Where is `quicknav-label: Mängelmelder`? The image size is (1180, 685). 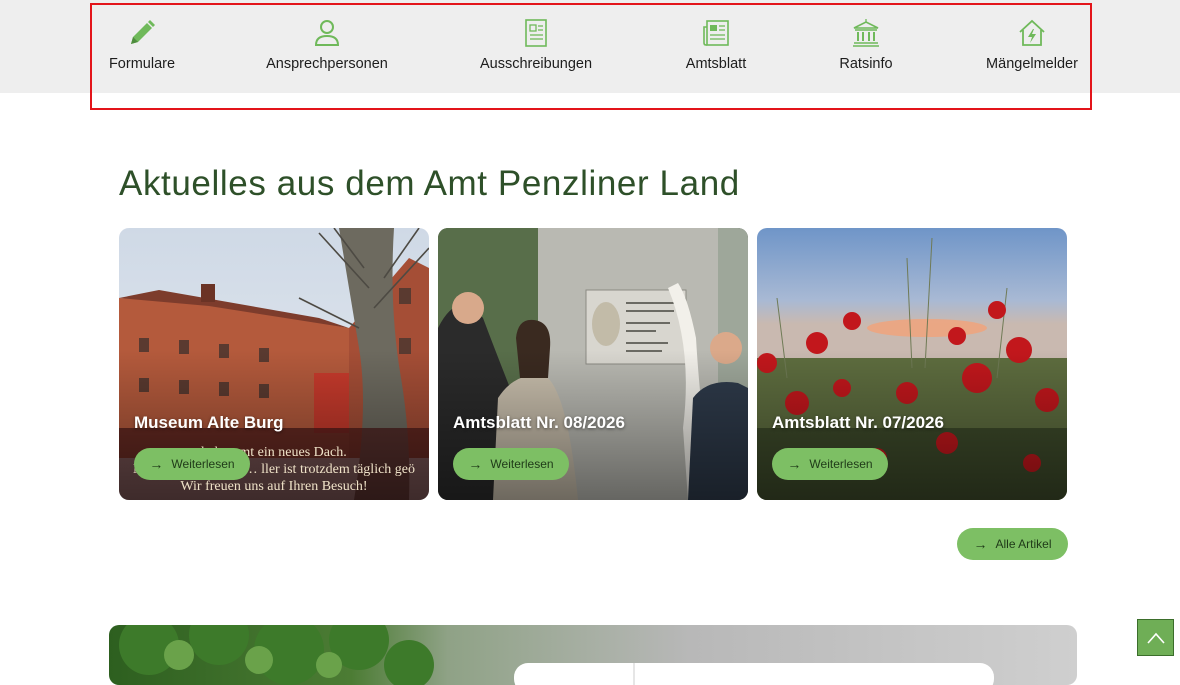 quicknav-label: Mängelmelder is located at coordinates (1032, 64).